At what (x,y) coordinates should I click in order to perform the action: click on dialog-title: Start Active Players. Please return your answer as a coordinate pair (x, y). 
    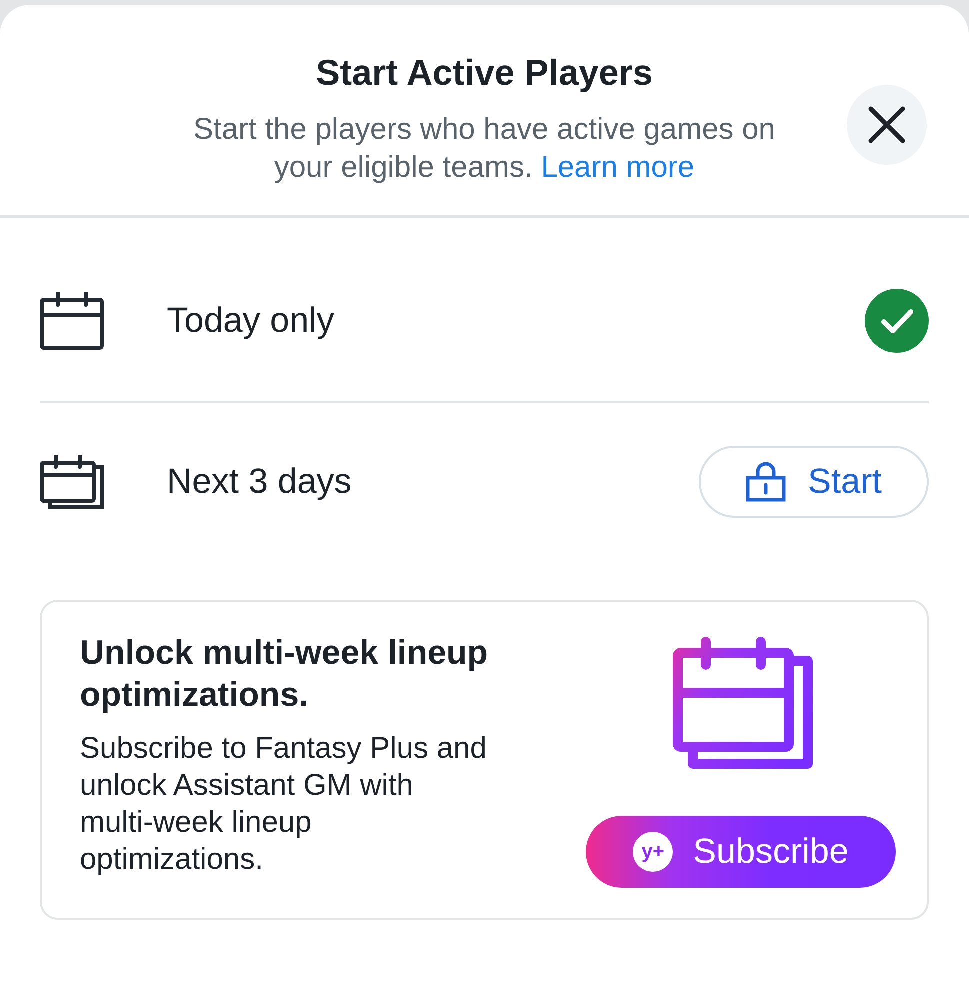
    Looking at the image, I should click on (484, 73).